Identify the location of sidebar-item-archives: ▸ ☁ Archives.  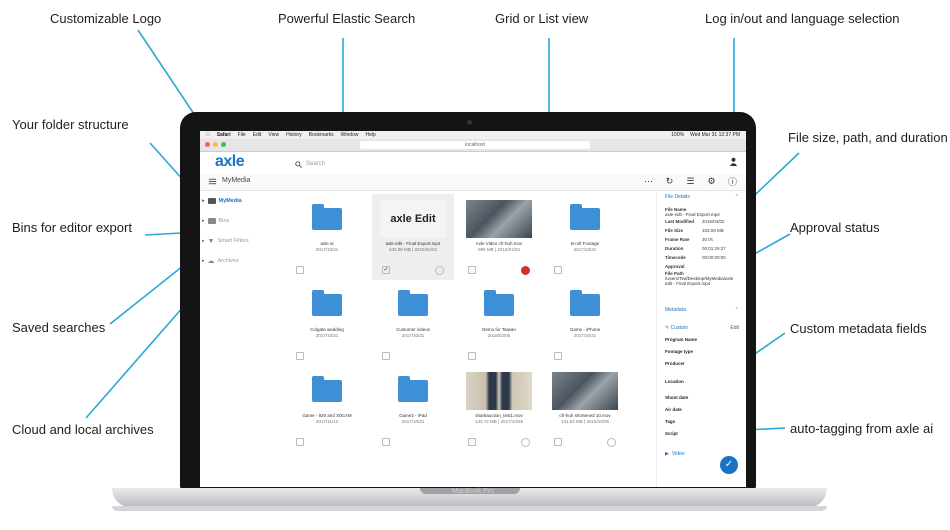
(240, 261).